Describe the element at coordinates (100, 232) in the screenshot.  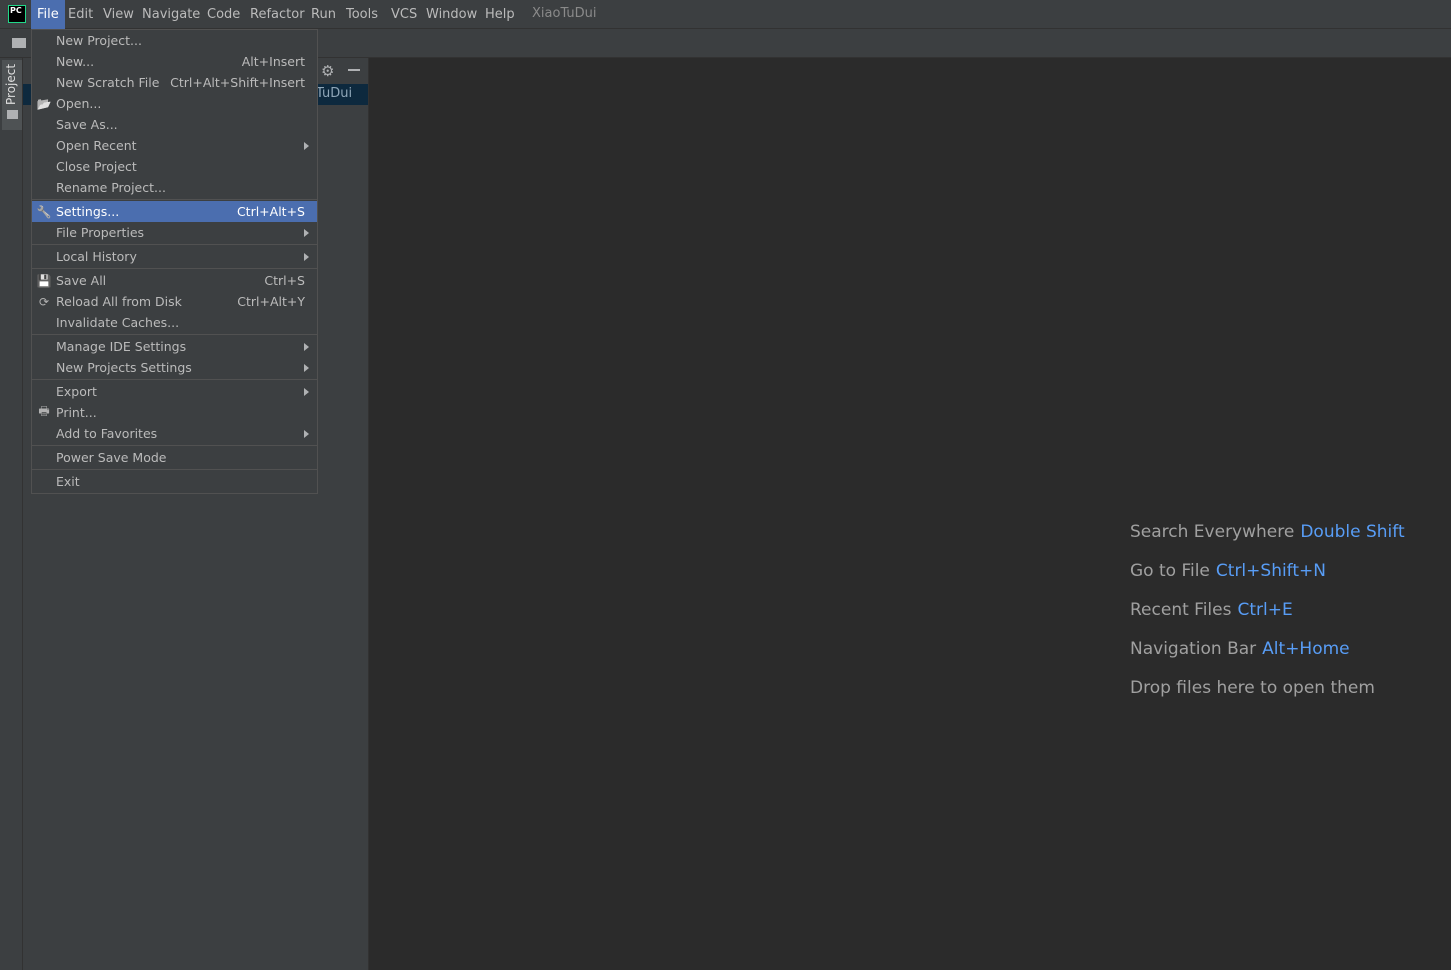
I see `menu-item-label: File Properties` at that location.